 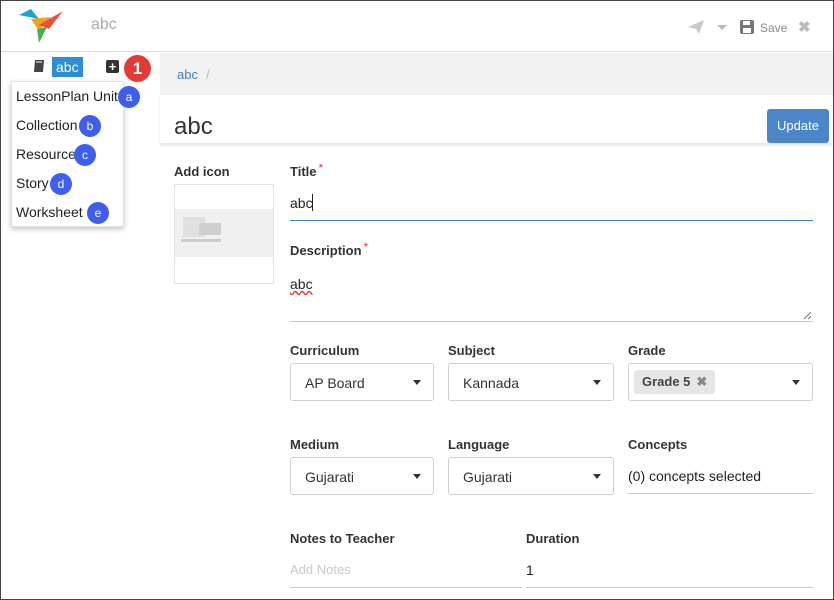 I want to click on app-title: abc, so click(x=104, y=24).